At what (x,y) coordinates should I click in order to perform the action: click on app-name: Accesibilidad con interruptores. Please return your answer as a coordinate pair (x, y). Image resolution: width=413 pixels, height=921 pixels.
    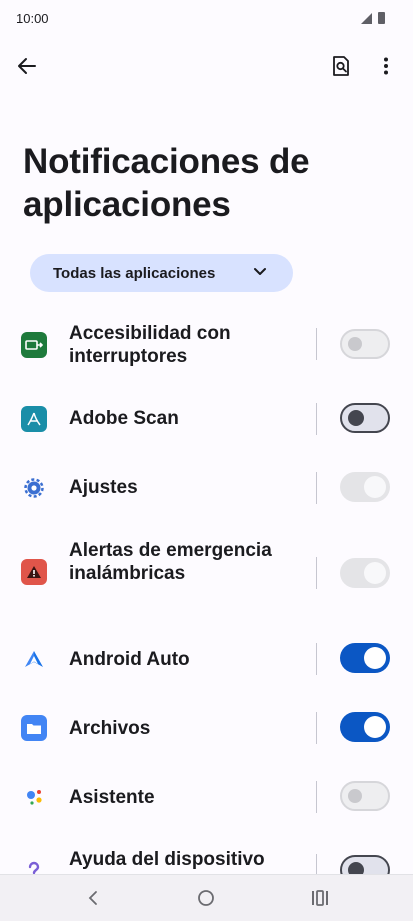
    Looking at the image, I should click on (150, 345).